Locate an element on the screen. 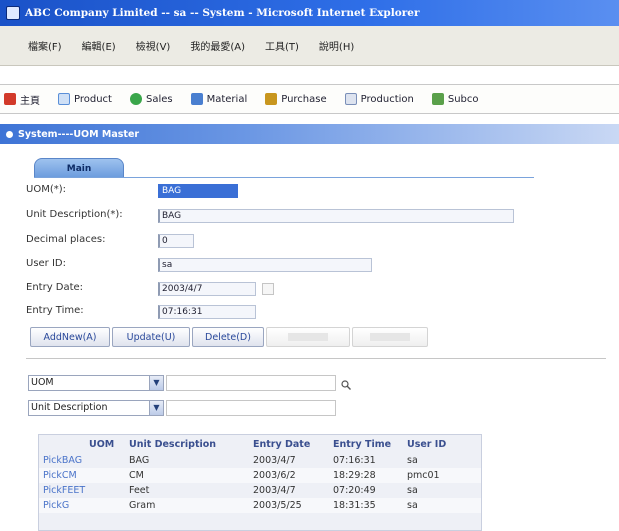 This screenshot has width=619, height=531. production-icon is located at coordinates (350, 99).